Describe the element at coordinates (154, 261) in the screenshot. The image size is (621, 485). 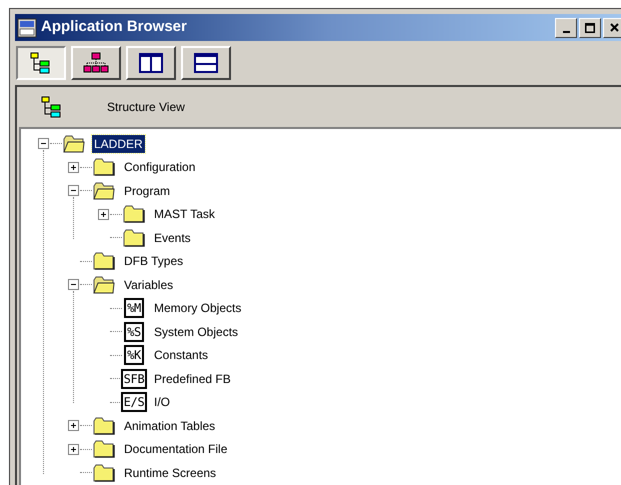
I see `tree-item: DFB Types` at that location.